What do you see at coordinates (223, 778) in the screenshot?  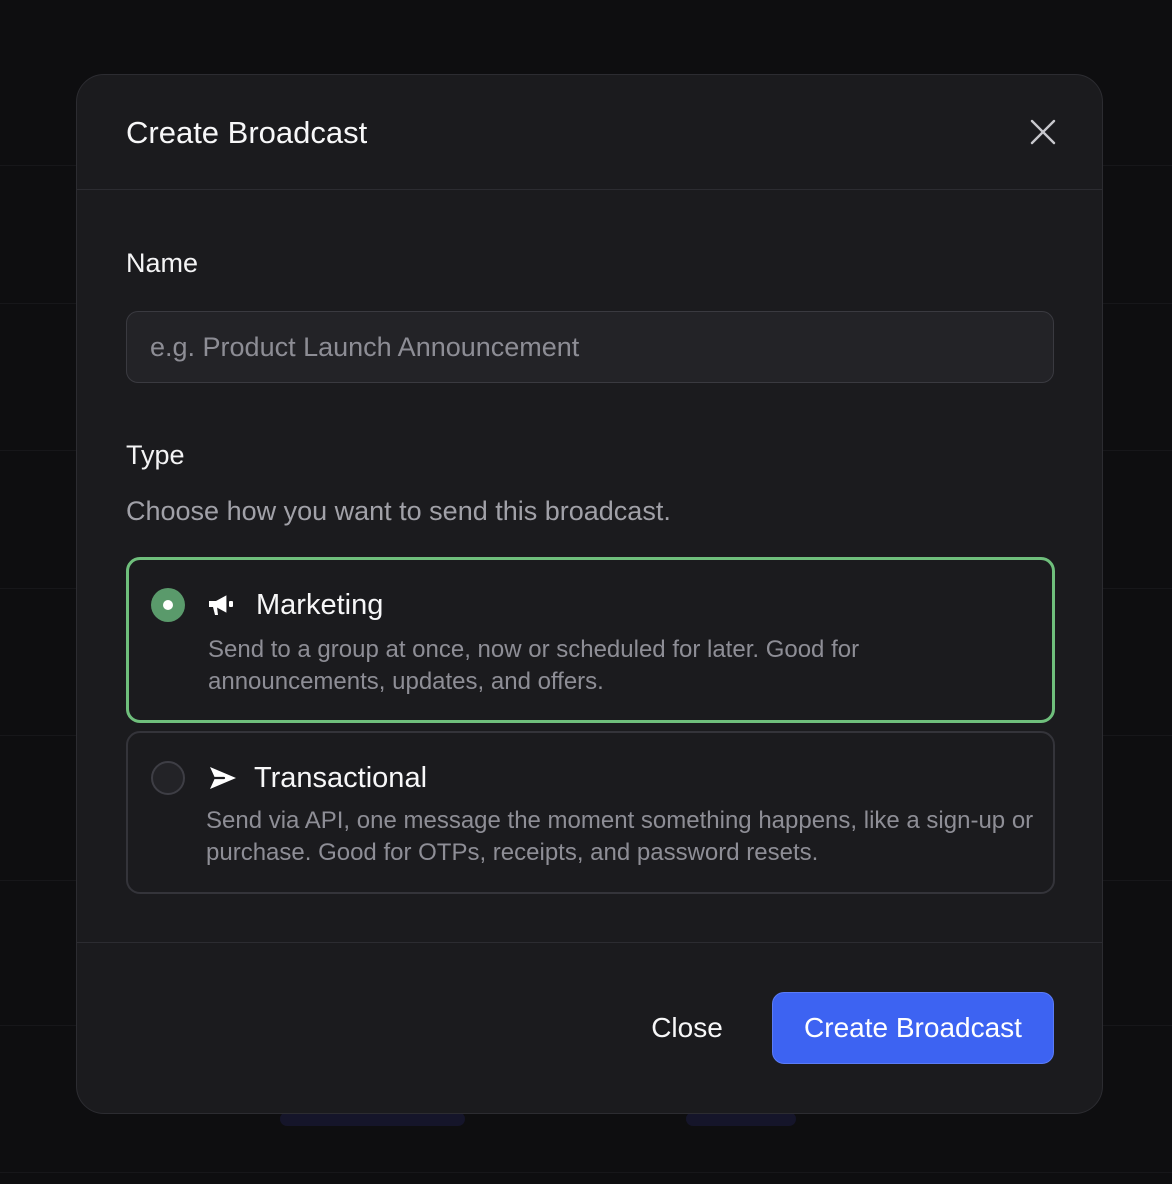 I see `send-icon` at bounding box center [223, 778].